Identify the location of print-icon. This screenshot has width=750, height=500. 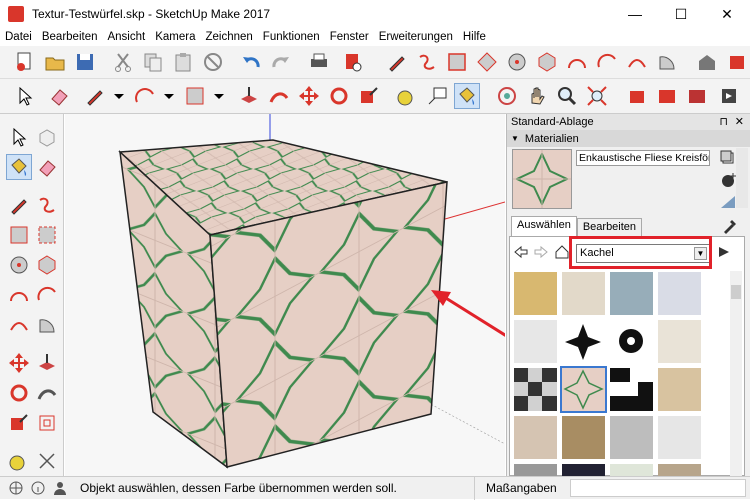
(319, 62).